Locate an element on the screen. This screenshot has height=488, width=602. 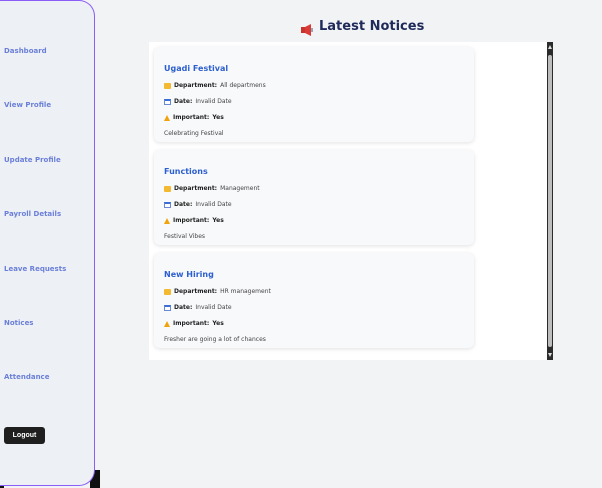
sidebar-item-payroll-details: Payroll Details is located at coordinates (32, 214).